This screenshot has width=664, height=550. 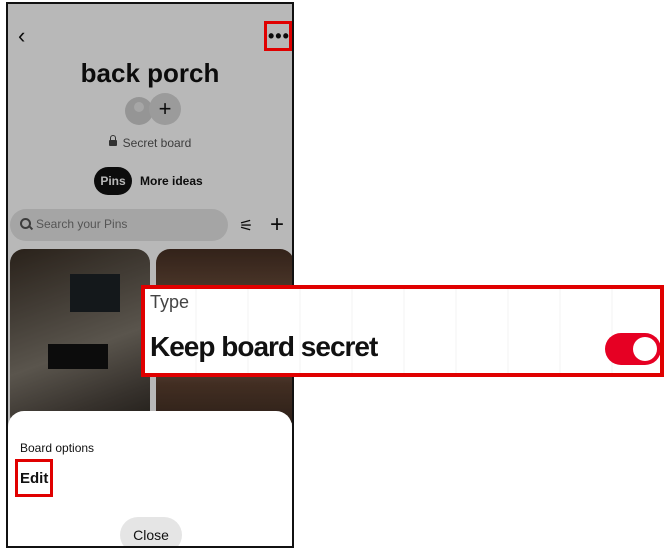 I want to click on keep-secret-label: Keep board secret, so click(x=264, y=346).